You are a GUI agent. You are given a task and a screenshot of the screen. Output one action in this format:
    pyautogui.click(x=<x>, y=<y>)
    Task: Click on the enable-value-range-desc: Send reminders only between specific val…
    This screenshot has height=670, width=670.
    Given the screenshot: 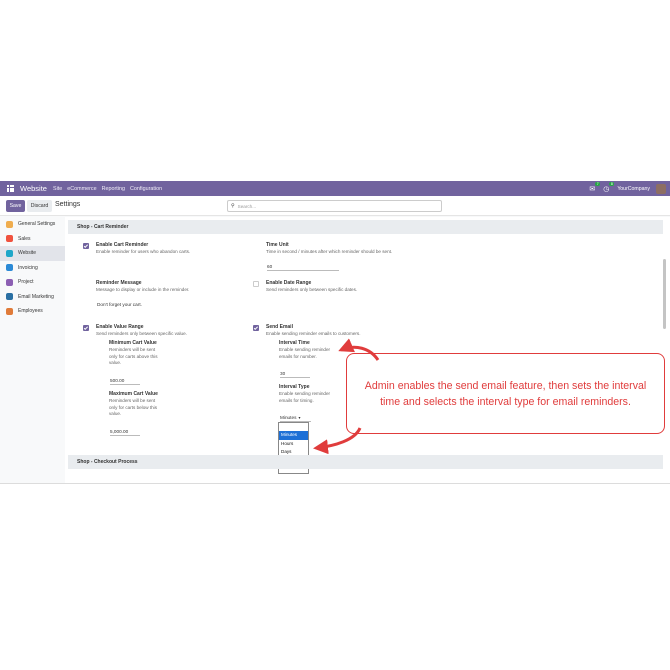 What is the action you would take?
    pyautogui.click(x=141, y=333)
    